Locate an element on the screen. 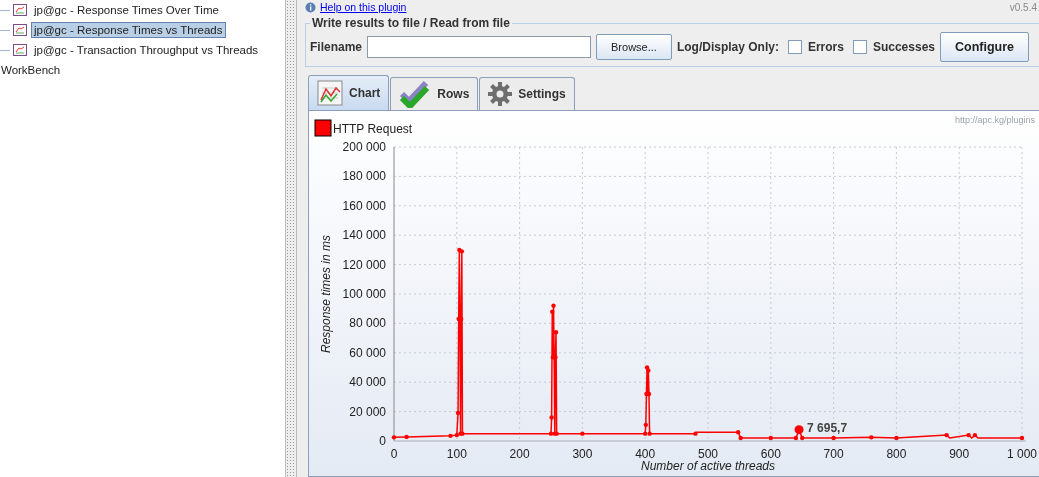  tree-item: jp@gc - Transaction Throughput vs Threads is located at coordinates (146, 50).